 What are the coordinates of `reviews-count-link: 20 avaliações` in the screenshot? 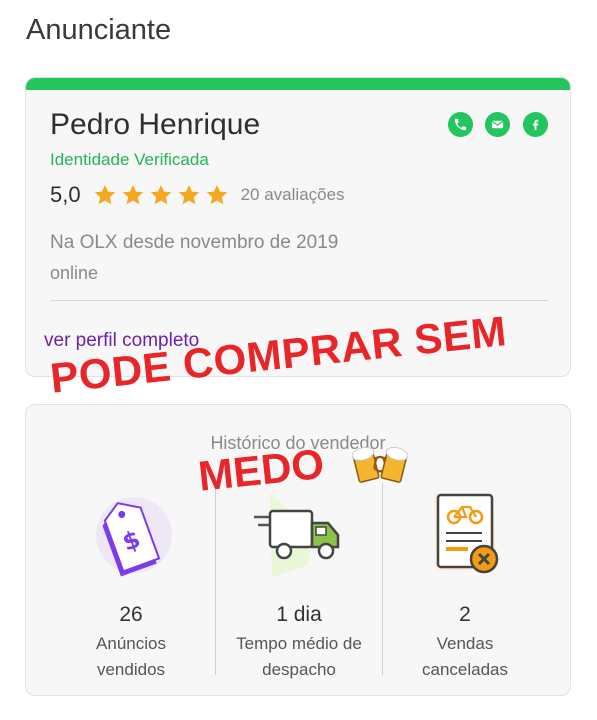 It's located at (293, 195).